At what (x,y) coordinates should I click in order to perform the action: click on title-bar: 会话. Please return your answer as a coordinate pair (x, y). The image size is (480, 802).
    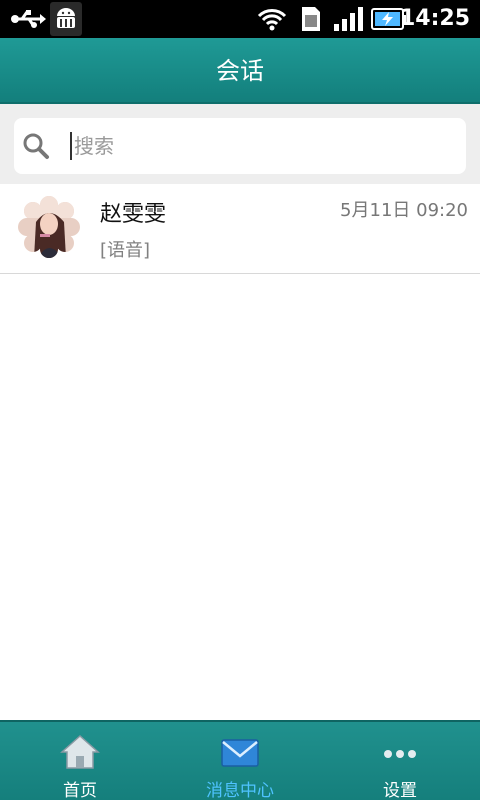
    Looking at the image, I should click on (240, 71).